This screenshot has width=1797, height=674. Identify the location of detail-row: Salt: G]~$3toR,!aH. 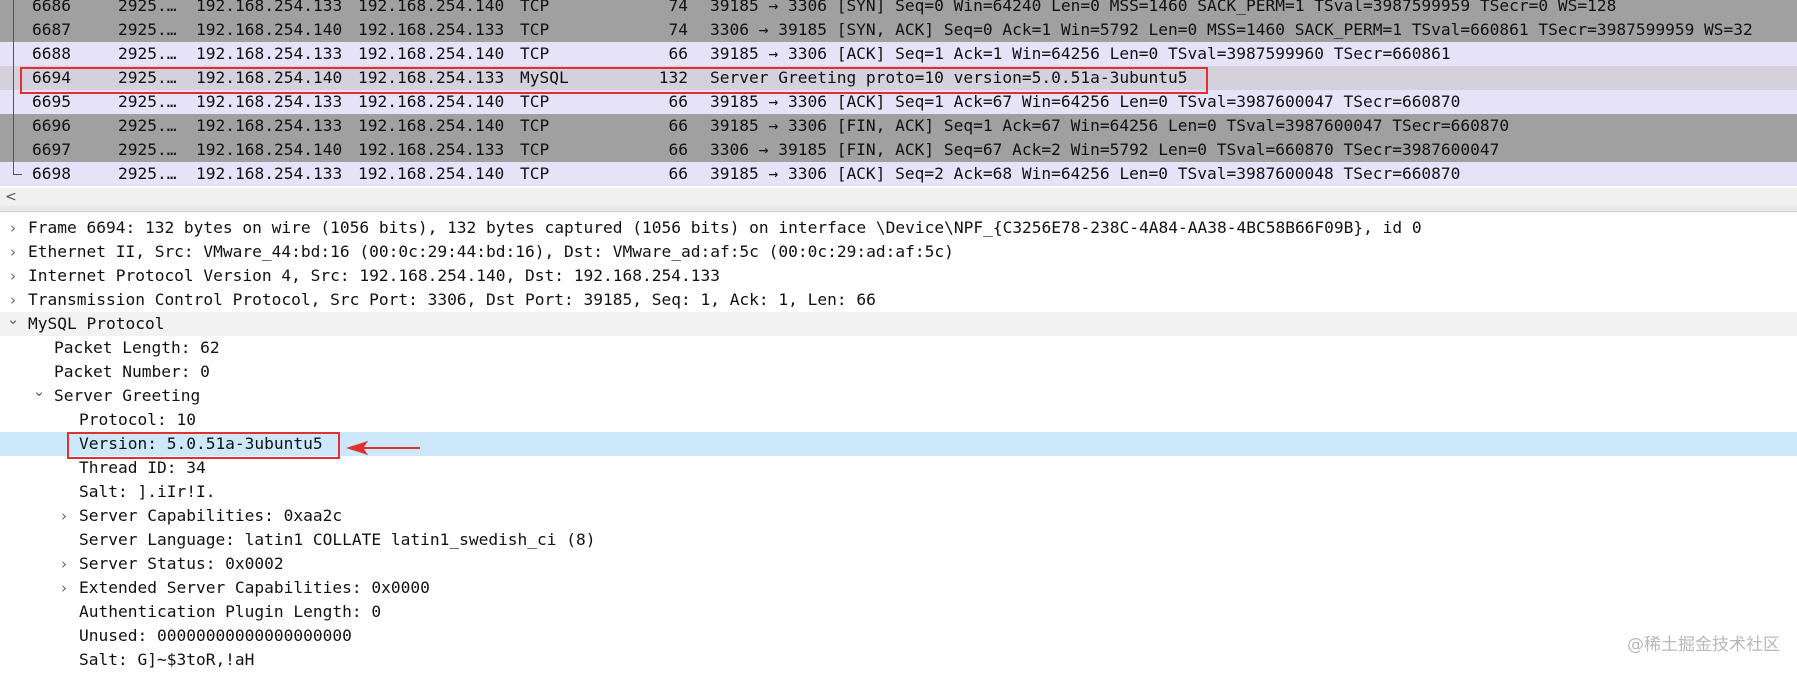
(898, 660).